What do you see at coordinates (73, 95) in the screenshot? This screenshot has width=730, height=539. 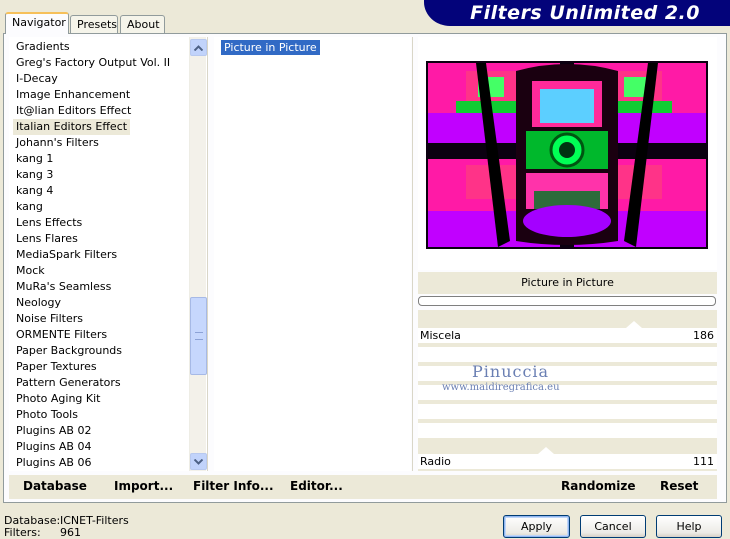 I see `list-item: Image Enhancement` at bounding box center [73, 95].